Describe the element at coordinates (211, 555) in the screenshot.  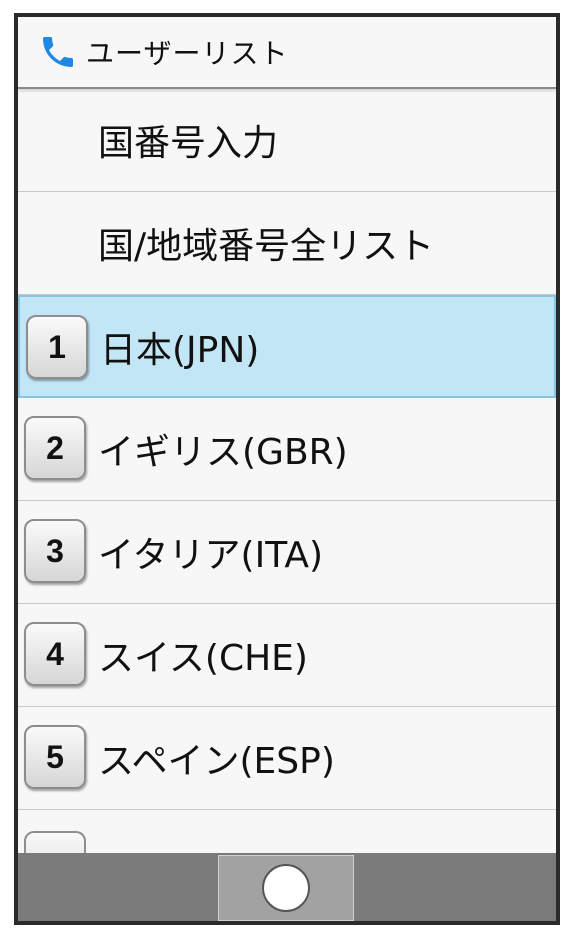
I see `list-item-label: イタリア(ITA)` at that location.